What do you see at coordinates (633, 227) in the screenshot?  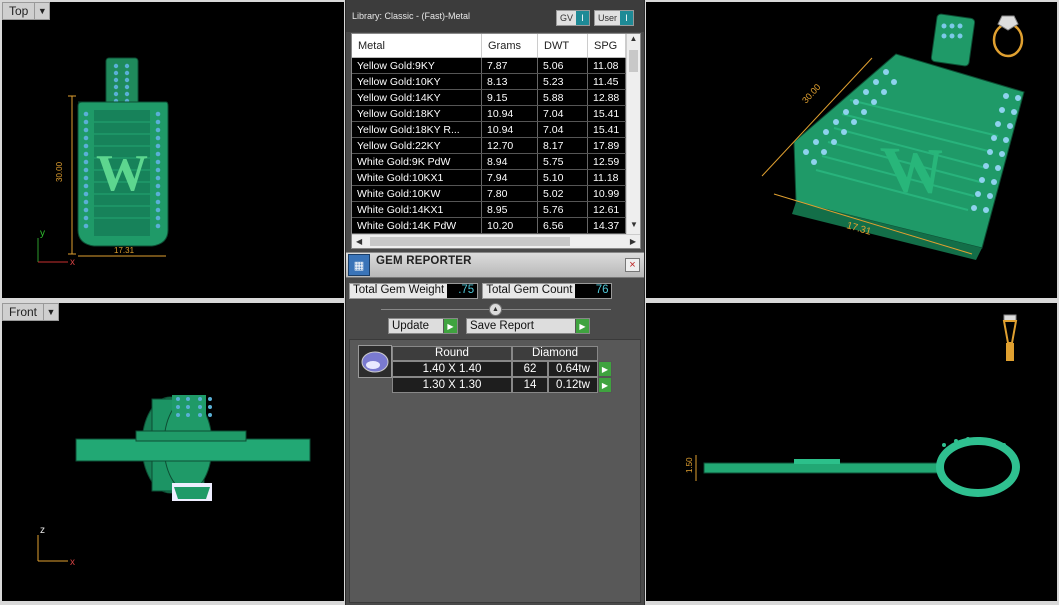 I see `scroll-down-icon: ▼` at bounding box center [633, 227].